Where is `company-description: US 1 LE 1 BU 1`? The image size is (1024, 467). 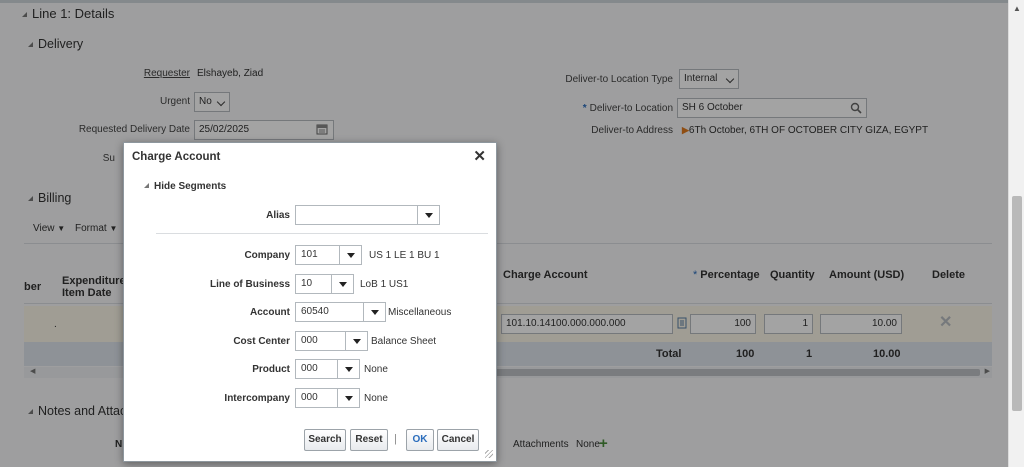
company-description: US 1 LE 1 BU 1 is located at coordinates (404, 255).